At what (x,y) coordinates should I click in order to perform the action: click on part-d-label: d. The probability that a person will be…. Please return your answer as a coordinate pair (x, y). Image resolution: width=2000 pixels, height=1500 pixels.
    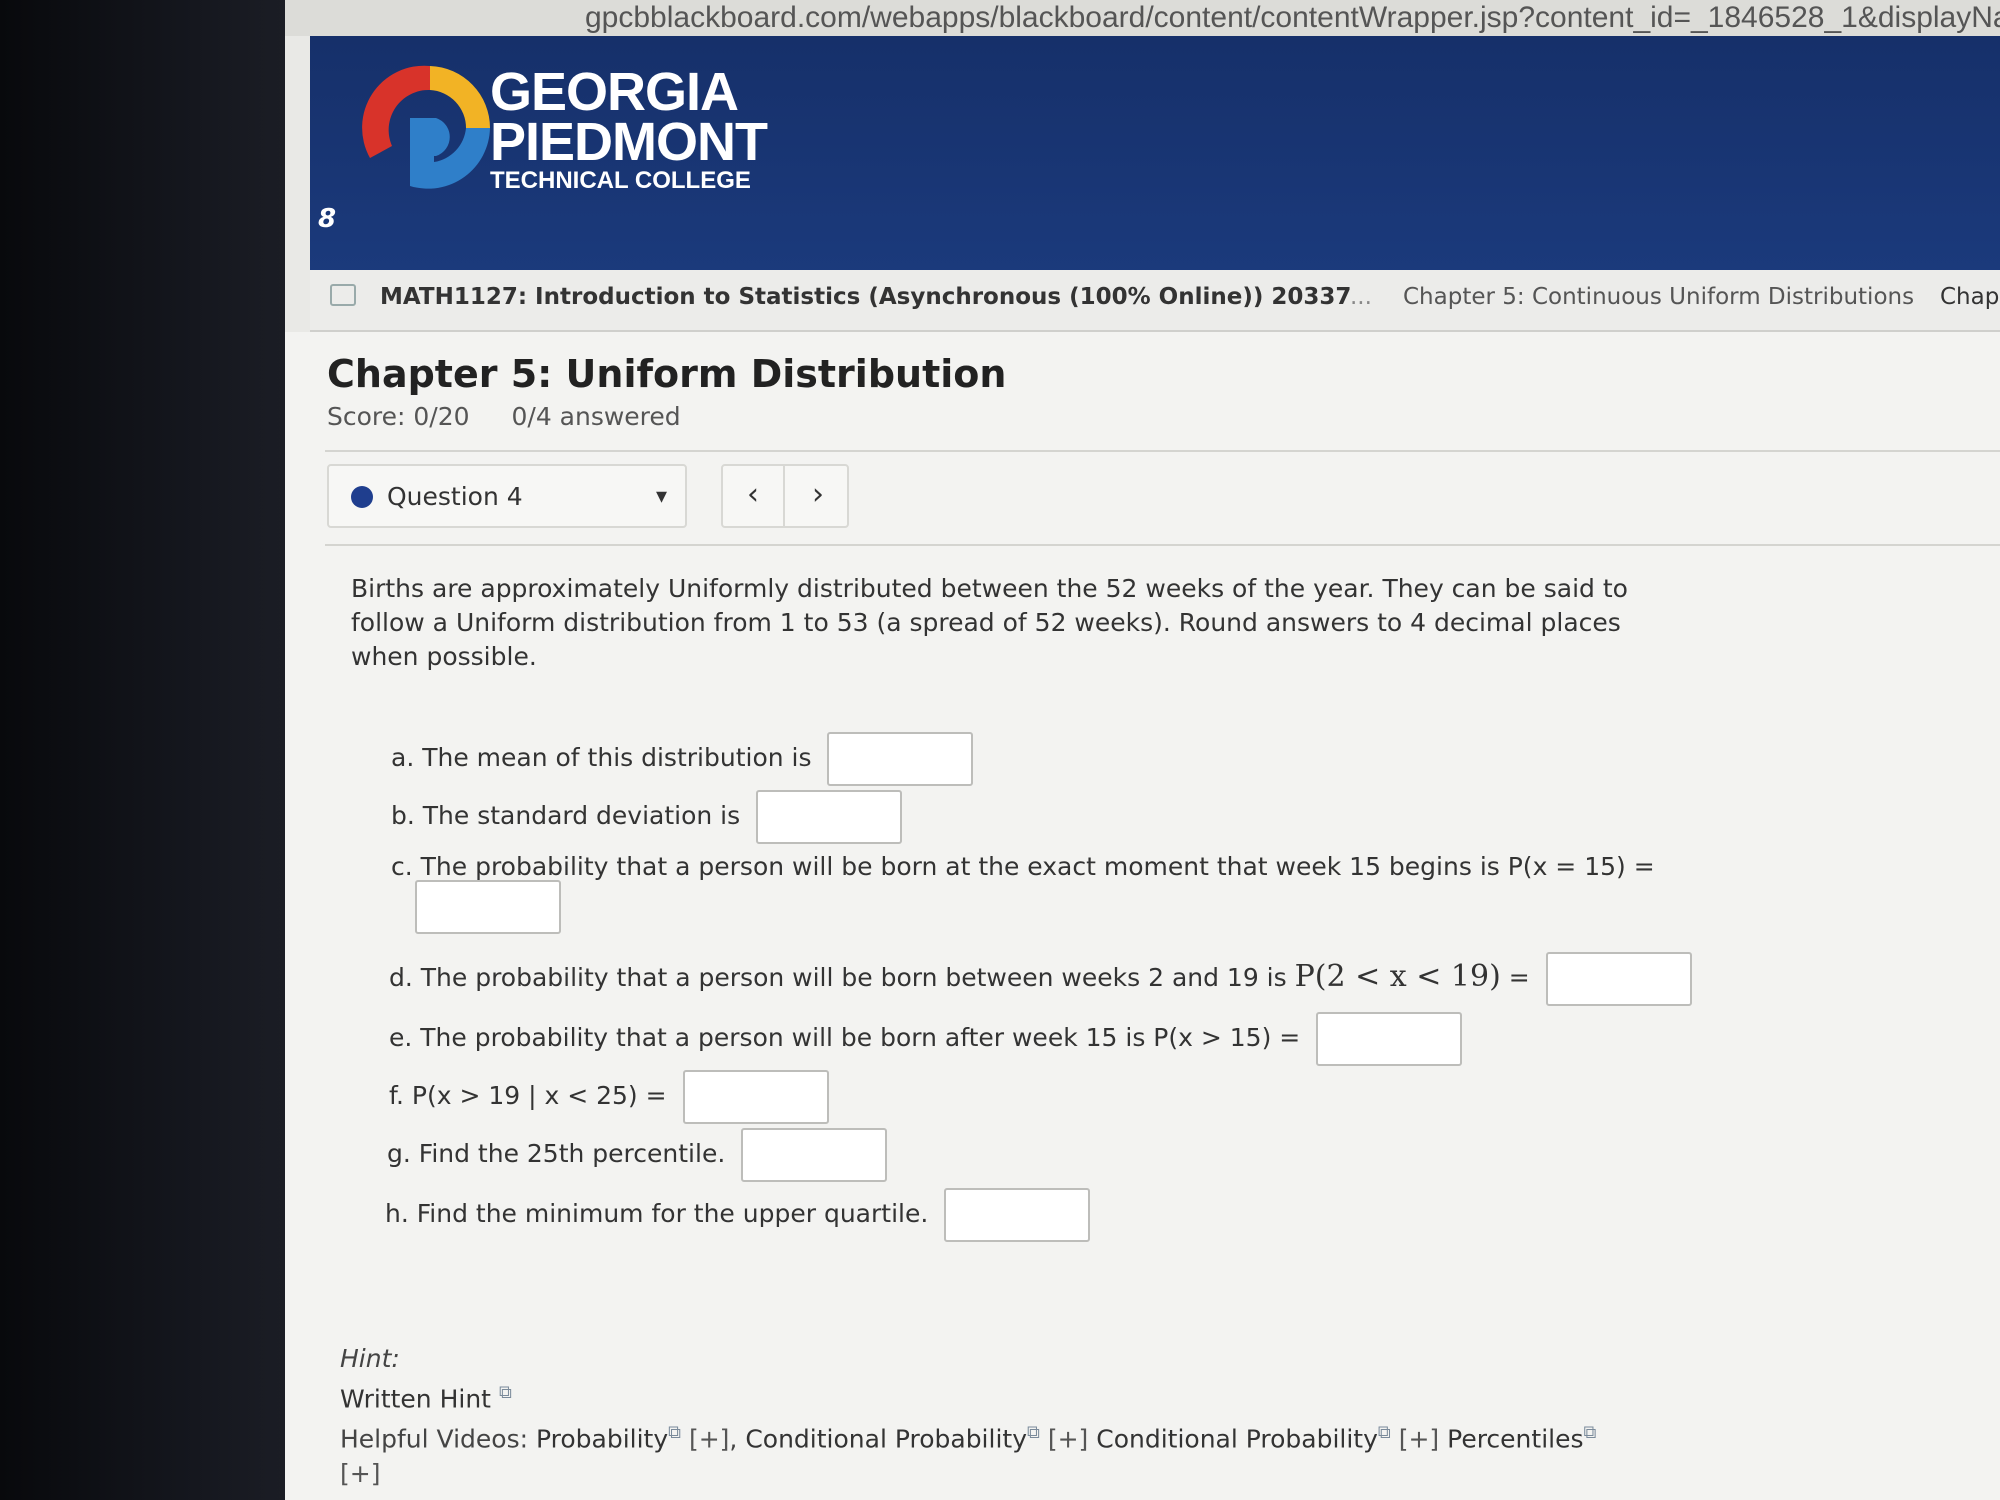
    Looking at the image, I should click on (838, 977).